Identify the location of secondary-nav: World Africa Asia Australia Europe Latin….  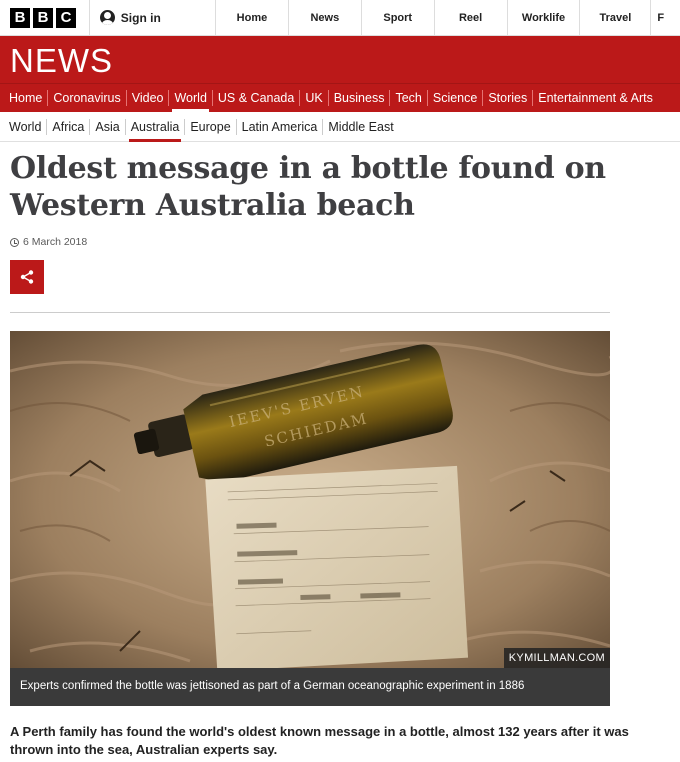
(340, 127).